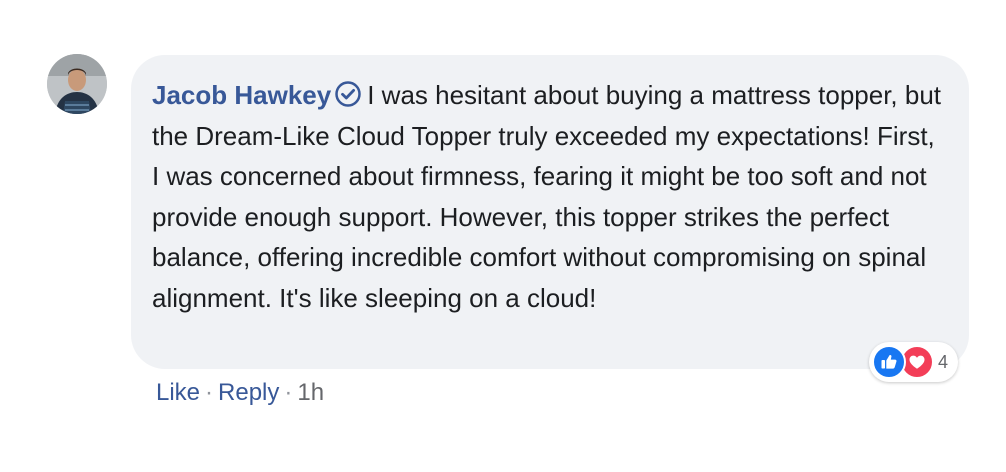 The image size is (1006, 472). What do you see at coordinates (248, 393) in the screenshot?
I see `reply-link: Reply` at bounding box center [248, 393].